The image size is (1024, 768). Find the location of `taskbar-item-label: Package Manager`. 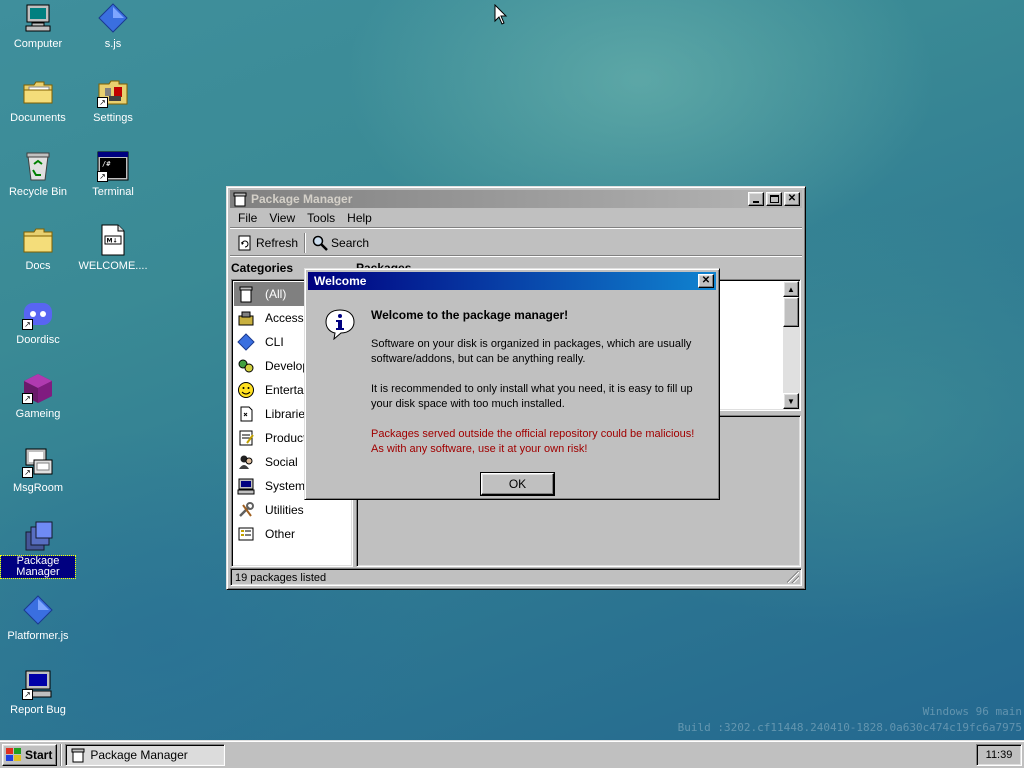

taskbar-item-label: Package Manager is located at coordinates (139, 754).